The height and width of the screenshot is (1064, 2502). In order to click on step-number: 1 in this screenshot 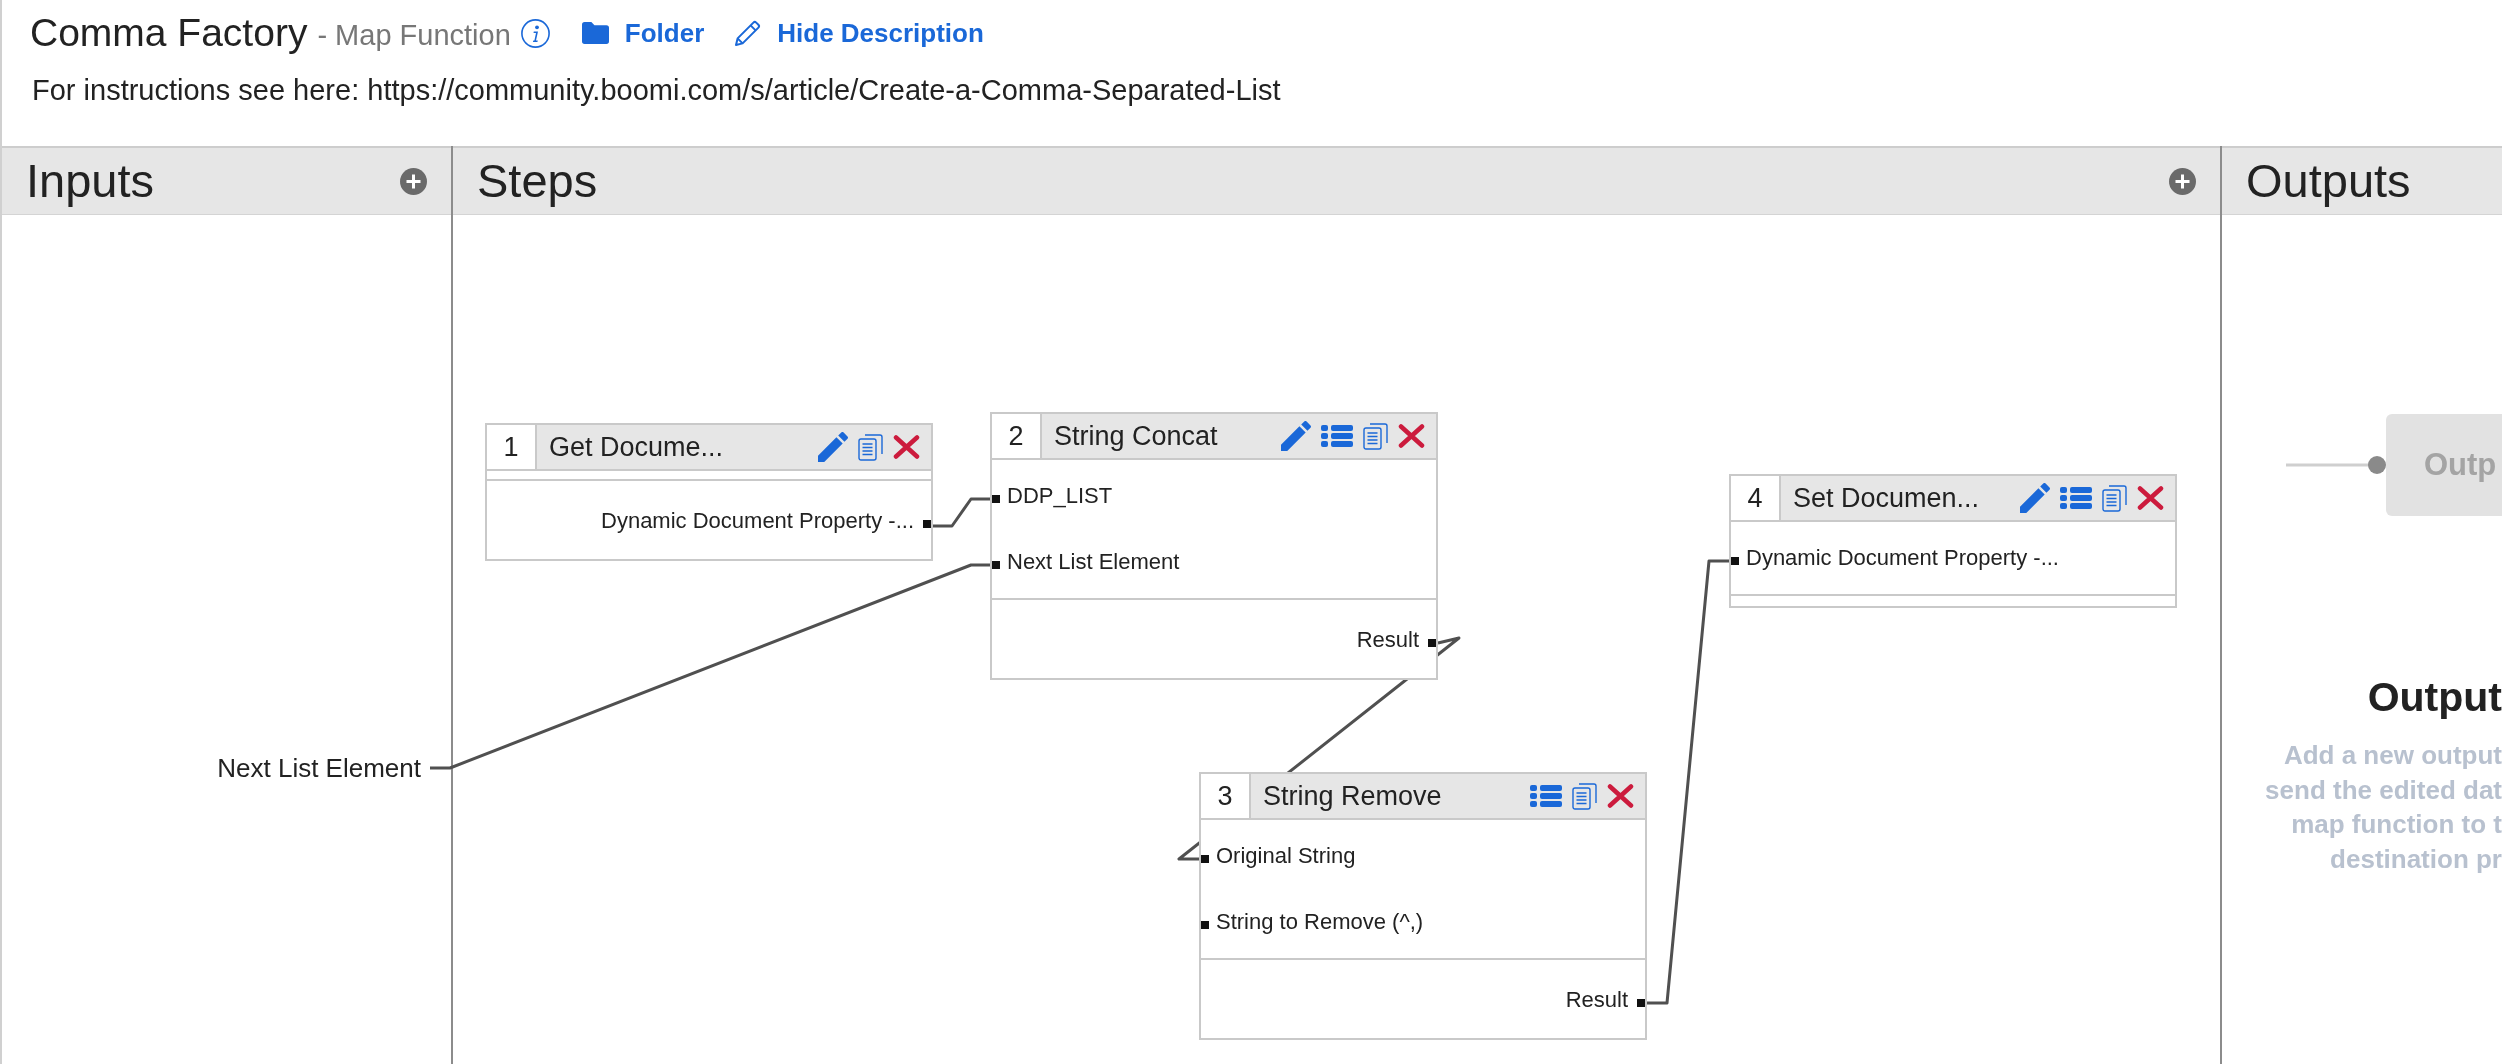, I will do `click(512, 447)`.